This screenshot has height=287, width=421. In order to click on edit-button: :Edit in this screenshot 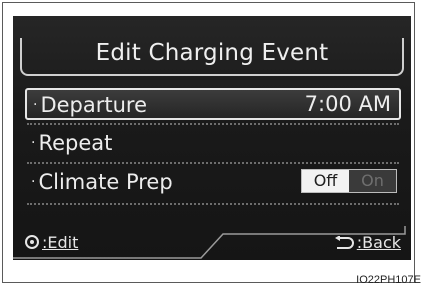, I will do `click(51, 242)`.